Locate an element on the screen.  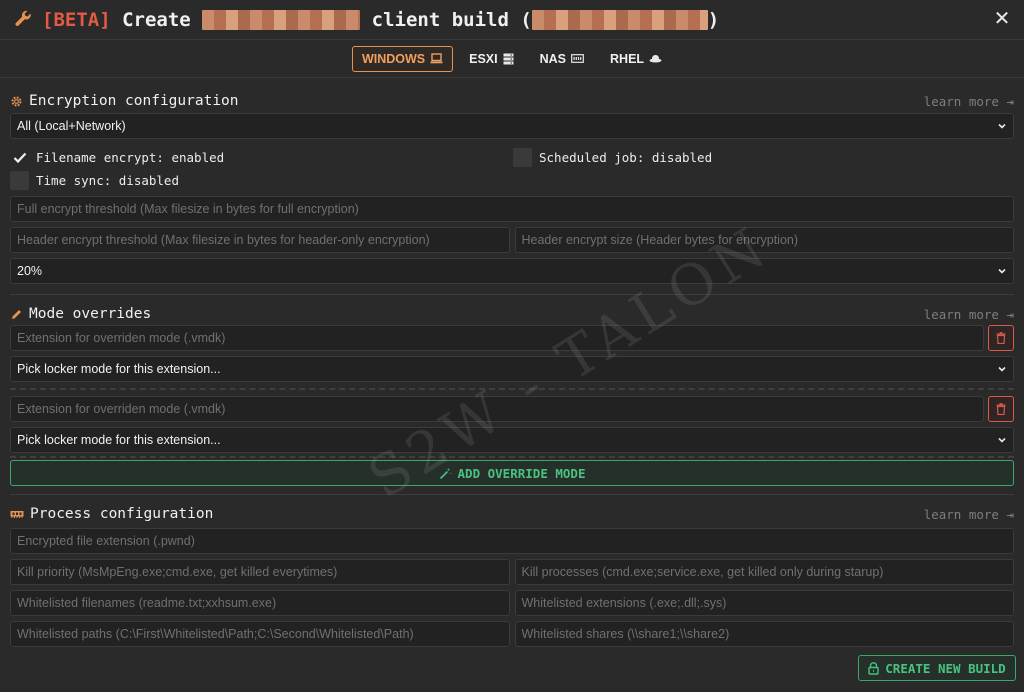
create-new-build-button: CREATE NEW BUILD is located at coordinates (937, 668).